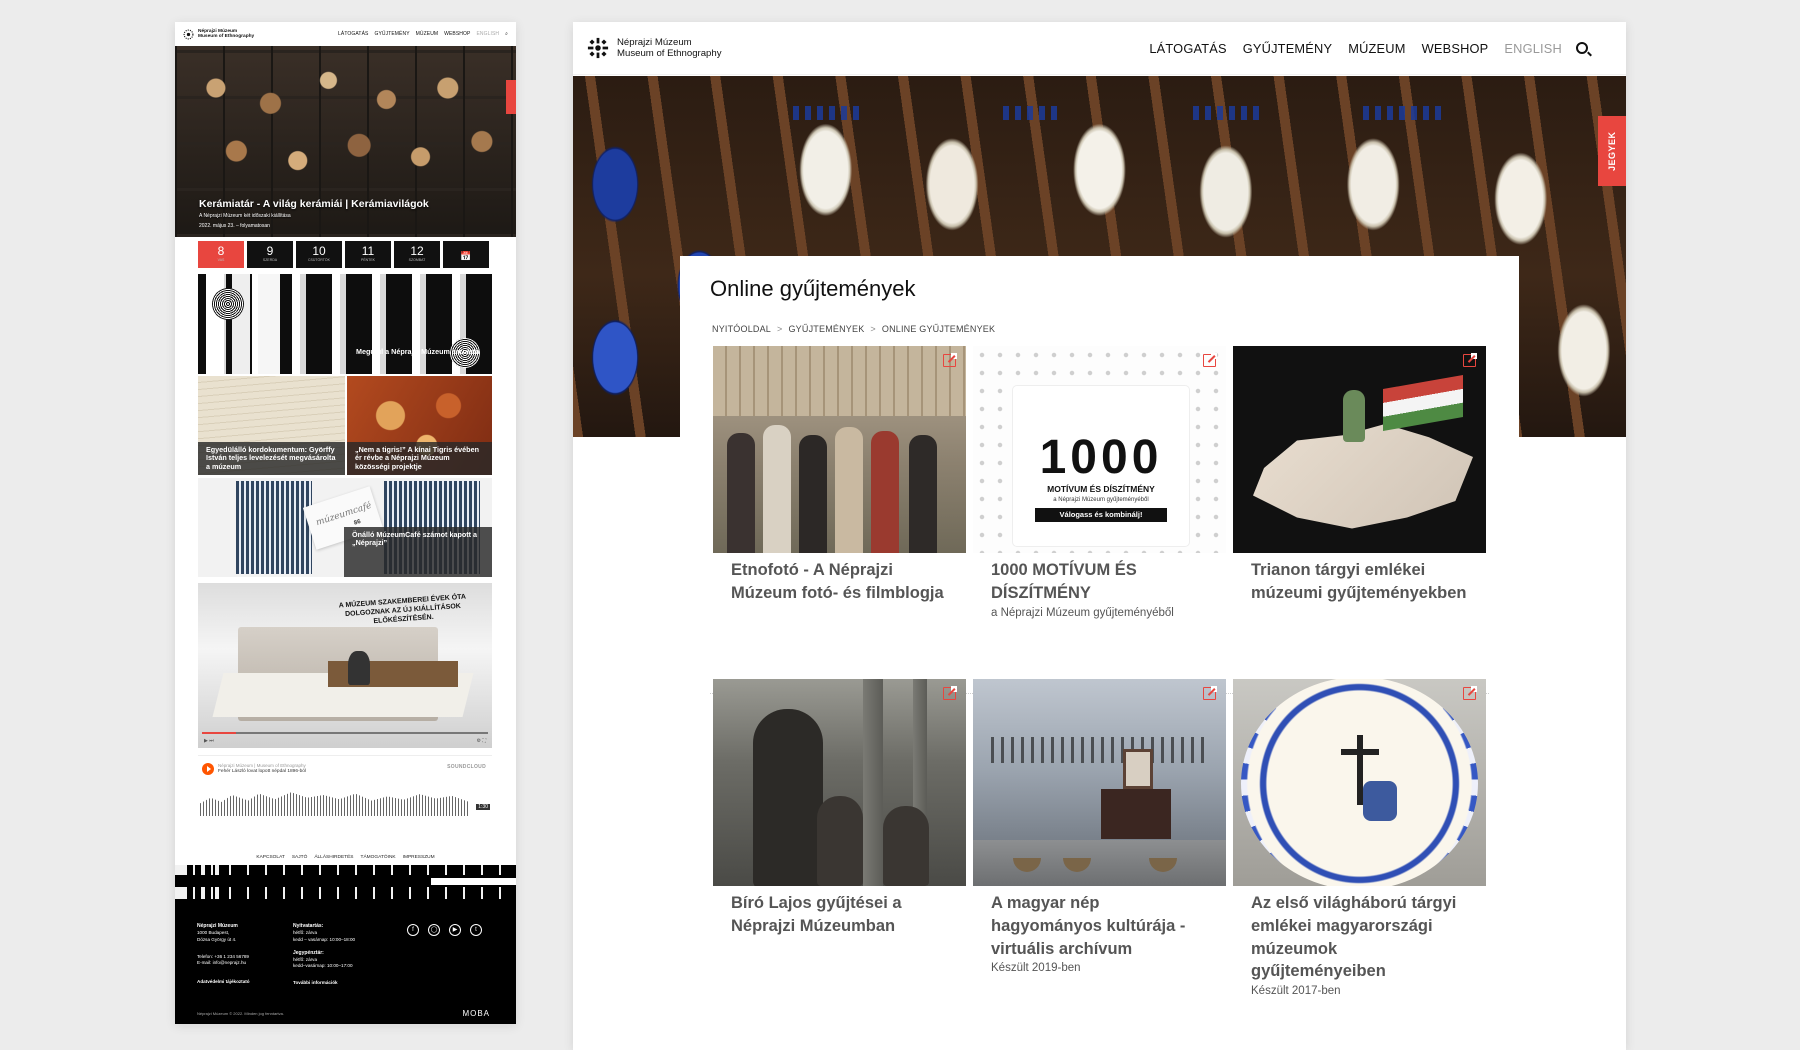 The height and width of the screenshot is (1050, 1800). What do you see at coordinates (221, 251) in the screenshot?
I see `calendar-day-number: 8` at bounding box center [221, 251].